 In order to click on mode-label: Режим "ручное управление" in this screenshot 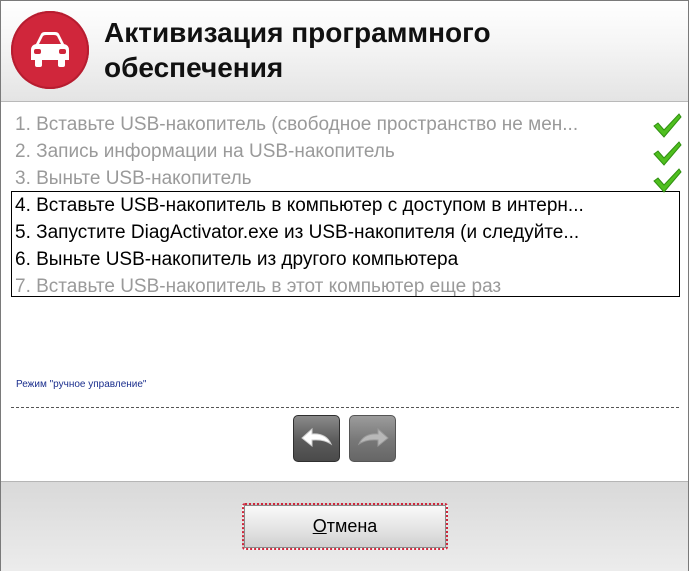, I will do `click(81, 384)`.